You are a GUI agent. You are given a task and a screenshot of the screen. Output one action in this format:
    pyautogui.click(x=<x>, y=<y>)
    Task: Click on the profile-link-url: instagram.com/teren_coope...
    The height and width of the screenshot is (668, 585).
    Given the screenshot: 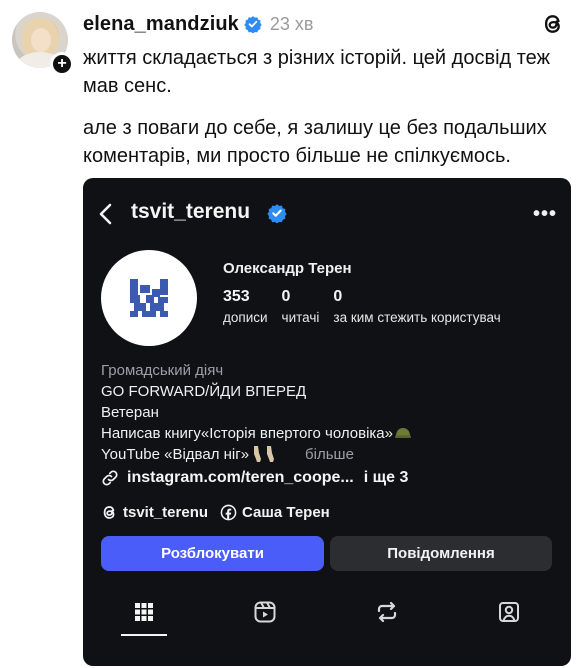 What is the action you would take?
    pyautogui.click(x=240, y=478)
    